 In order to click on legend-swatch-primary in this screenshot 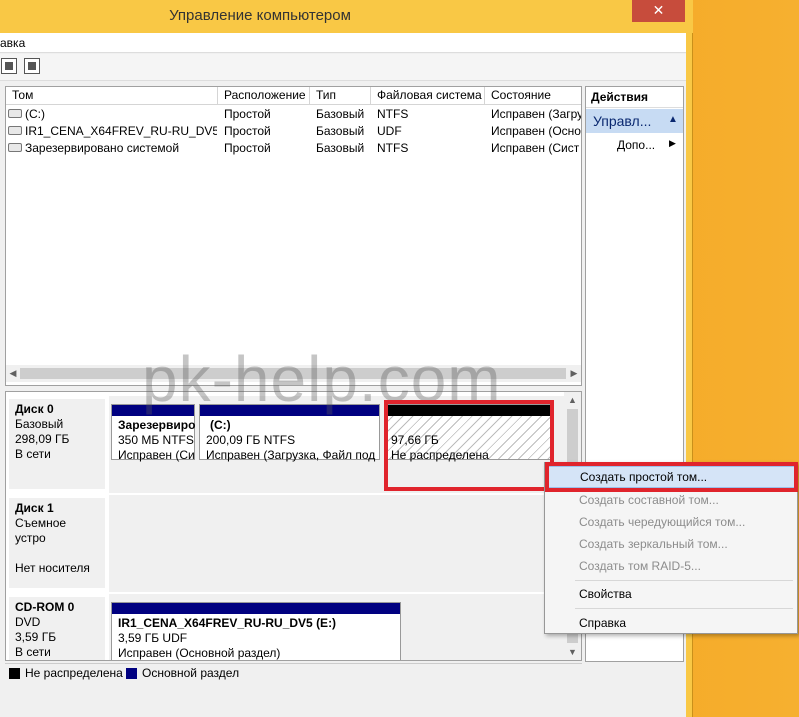, I will do `click(131, 673)`.